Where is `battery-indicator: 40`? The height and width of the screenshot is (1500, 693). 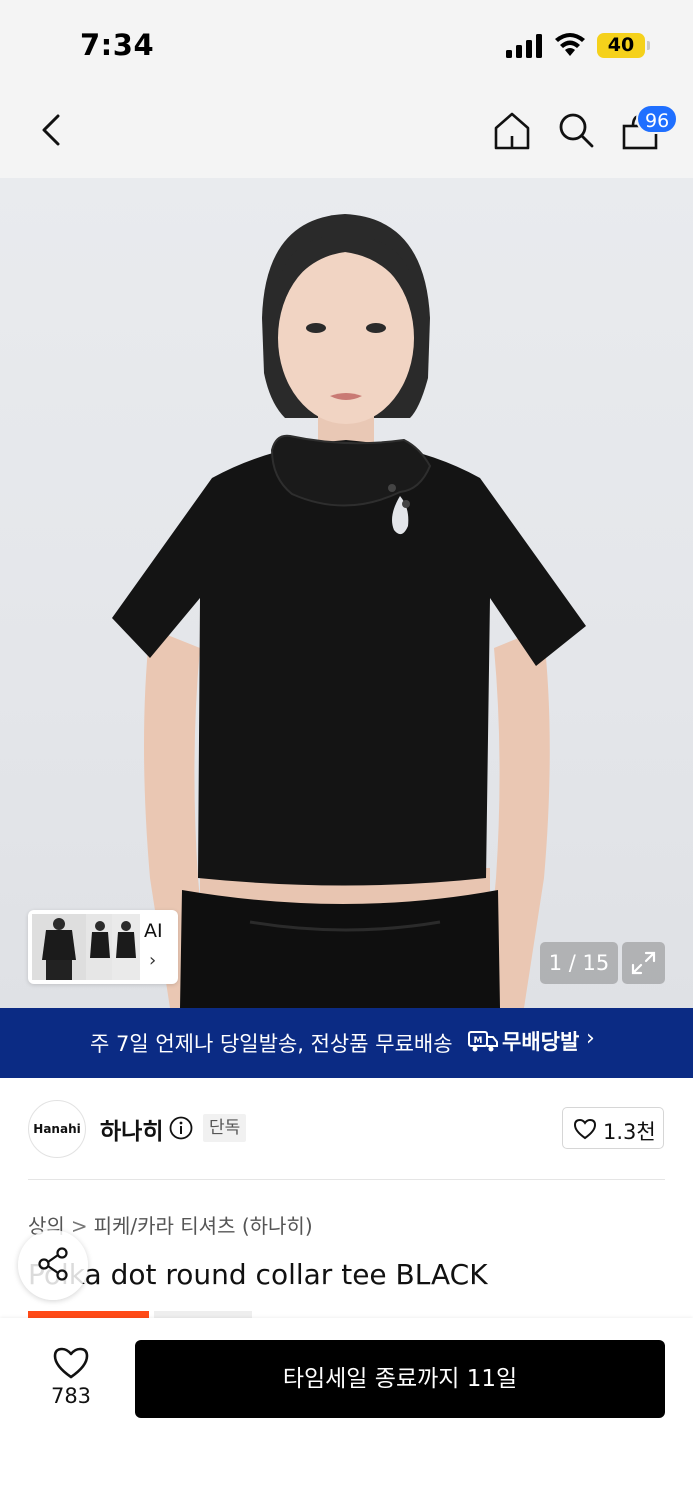 battery-indicator: 40 is located at coordinates (623, 45).